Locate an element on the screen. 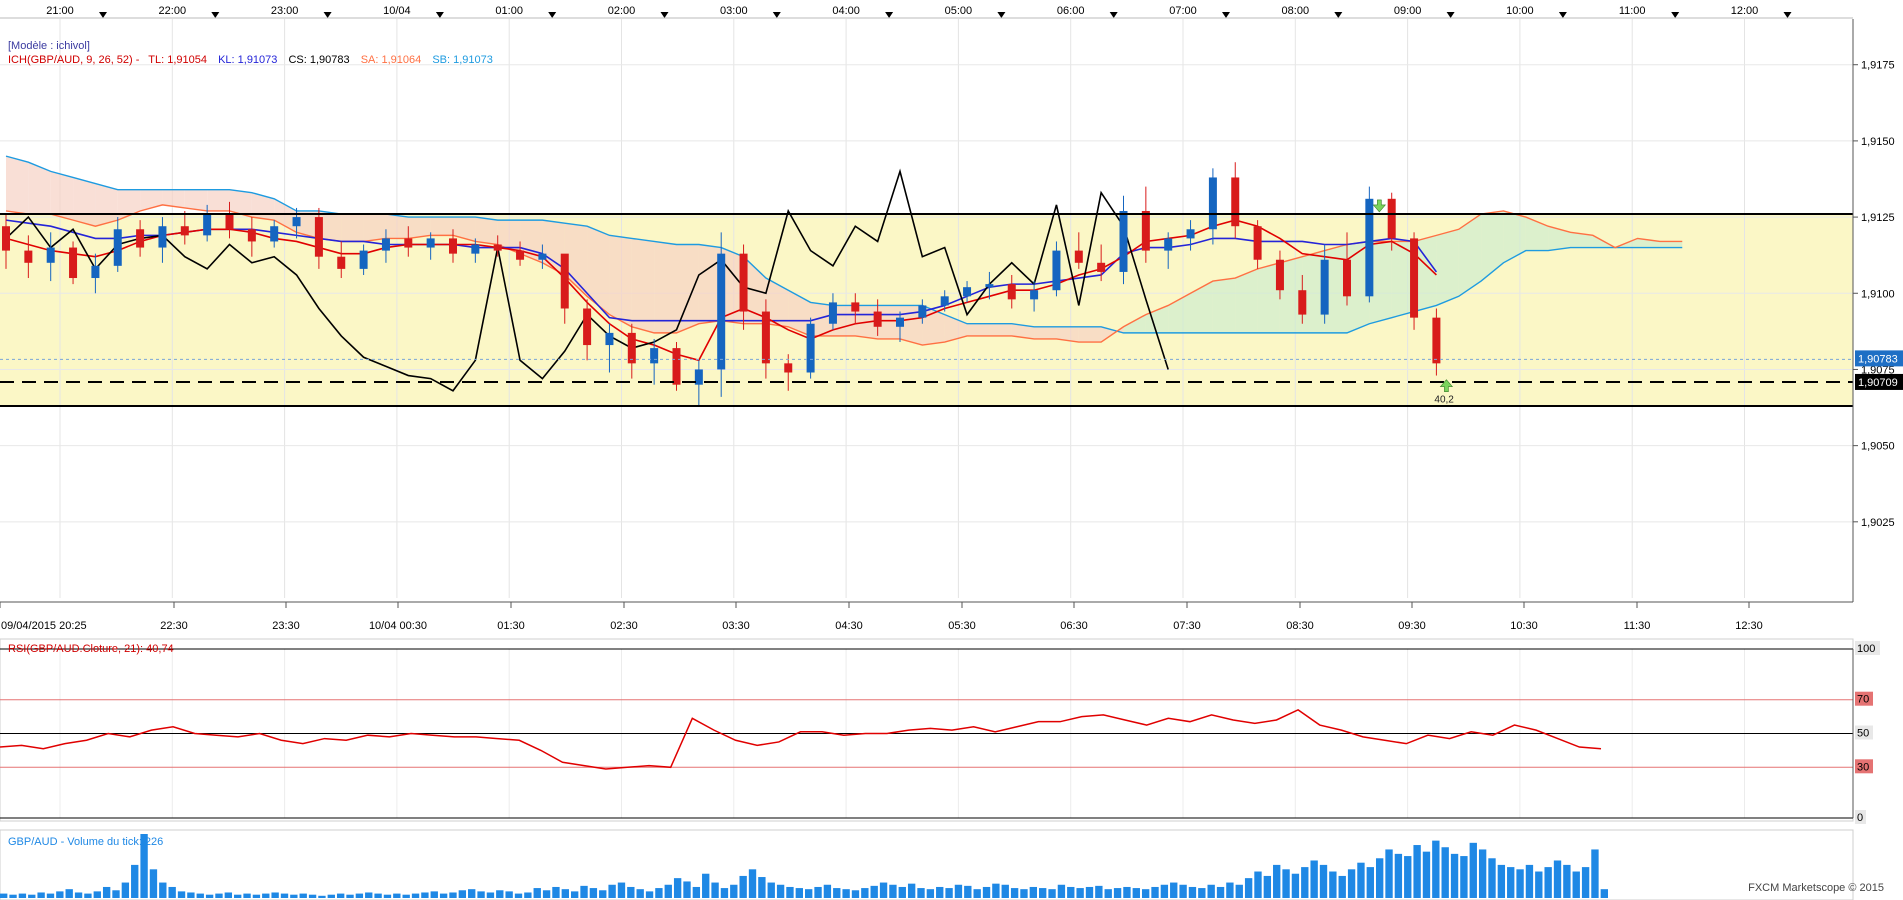  rsi-title: RSI(GBP/AUD.Cloture, 21): 40,74 is located at coordinates (91, 649).